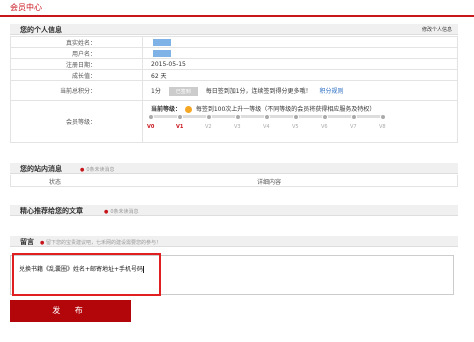 This screenshot has width=474, height=342. What do you see at coordinates (76, 121) in the screenshot?
I see `level-label: 会员等级：` at bounding box center [76, 121].